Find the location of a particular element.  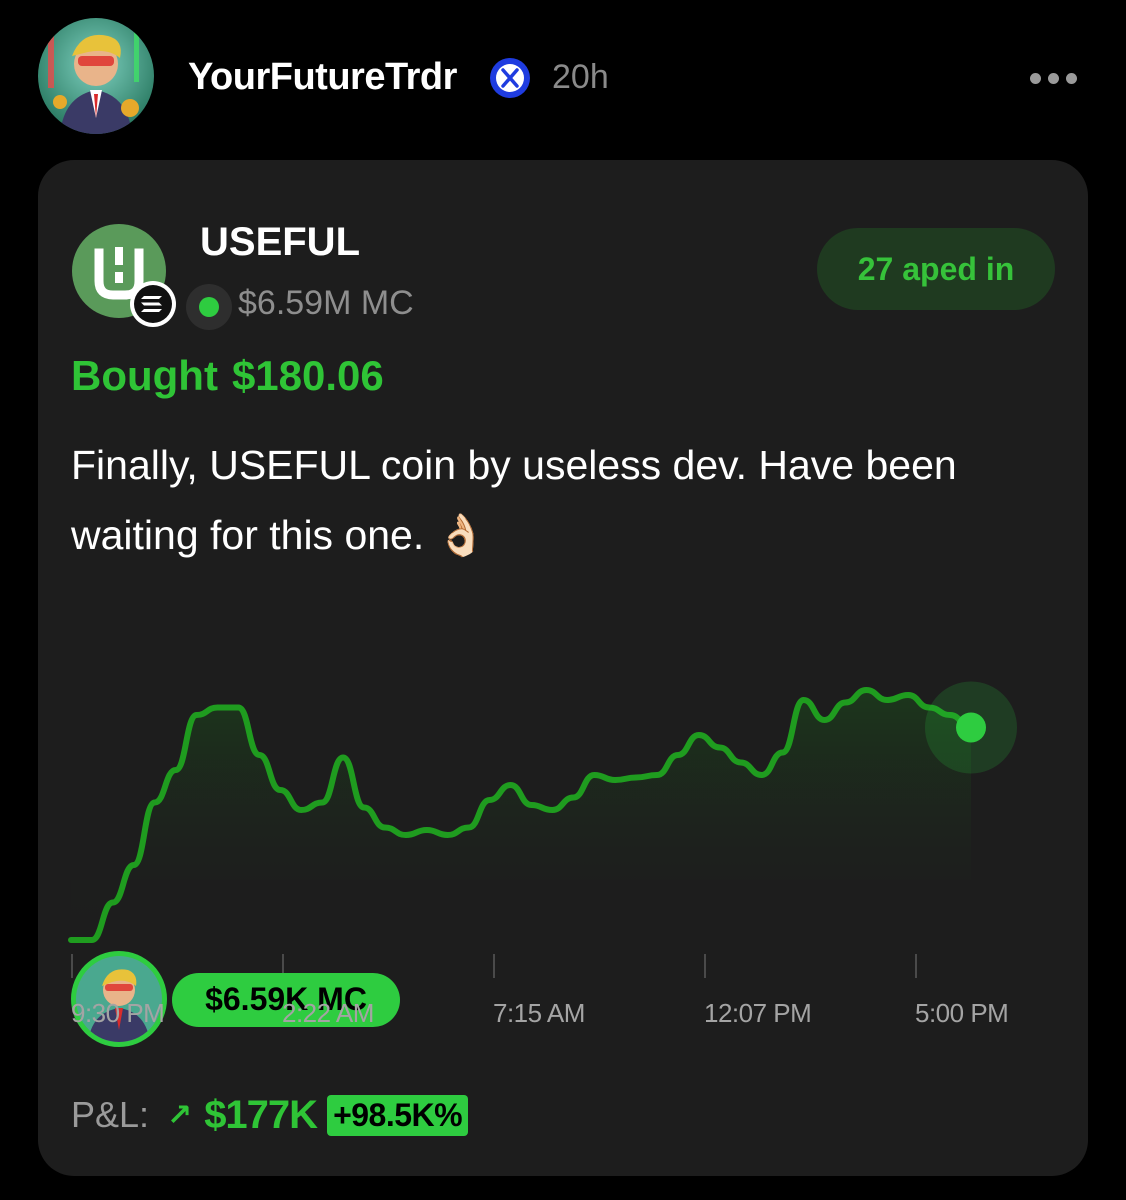

post-timestamp: 20h is located at coordinates (580, 77).